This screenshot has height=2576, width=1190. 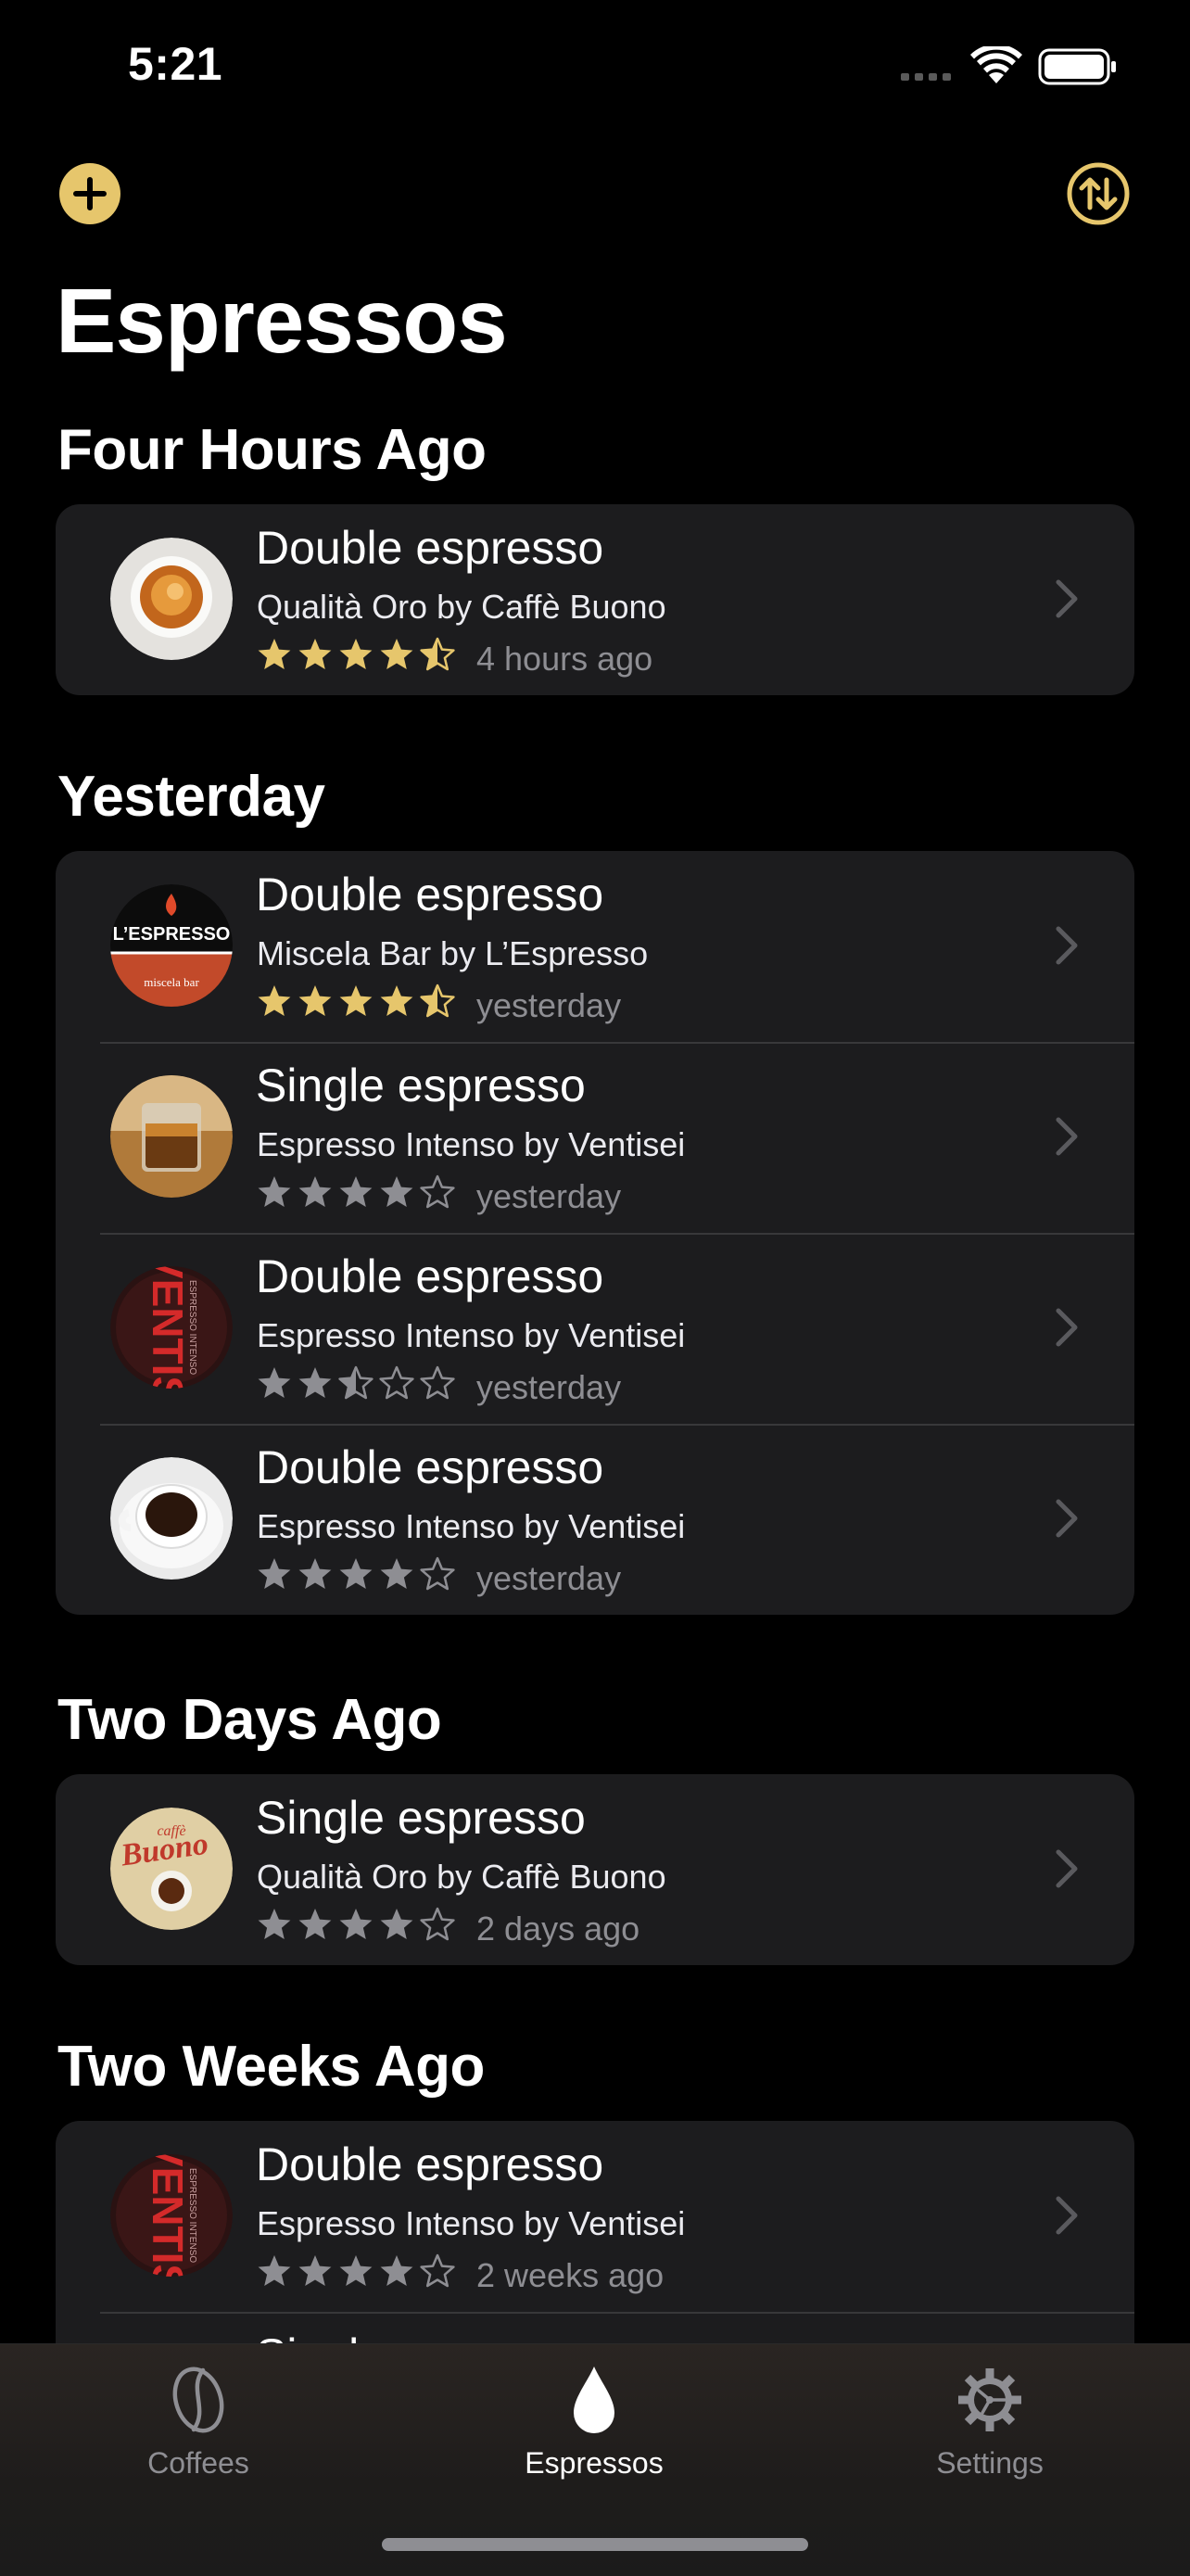 I want to click on tab-espressos: Espressos, so click(x=594, y=2432).